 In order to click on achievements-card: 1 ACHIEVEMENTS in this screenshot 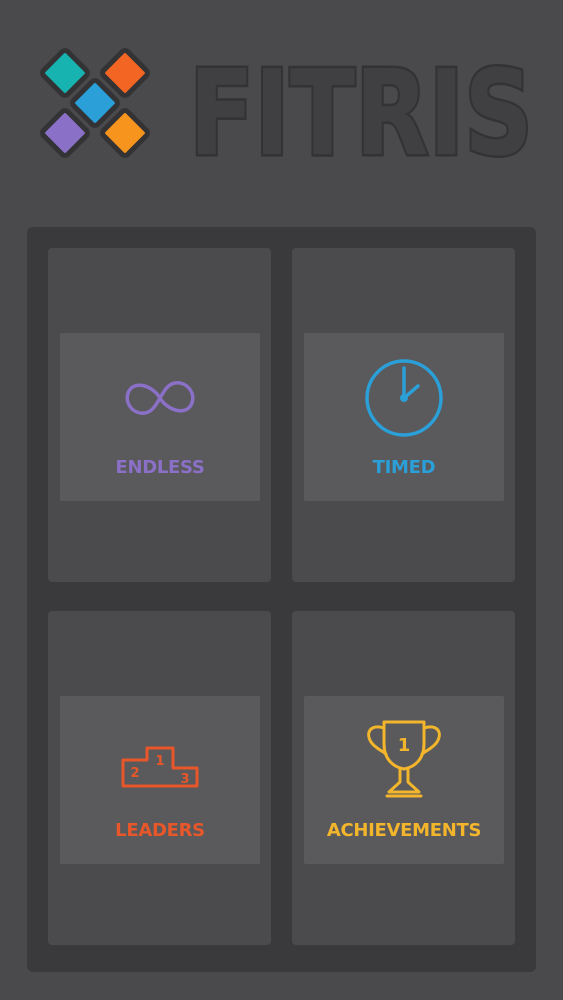, I will do `click(404, 780)`.